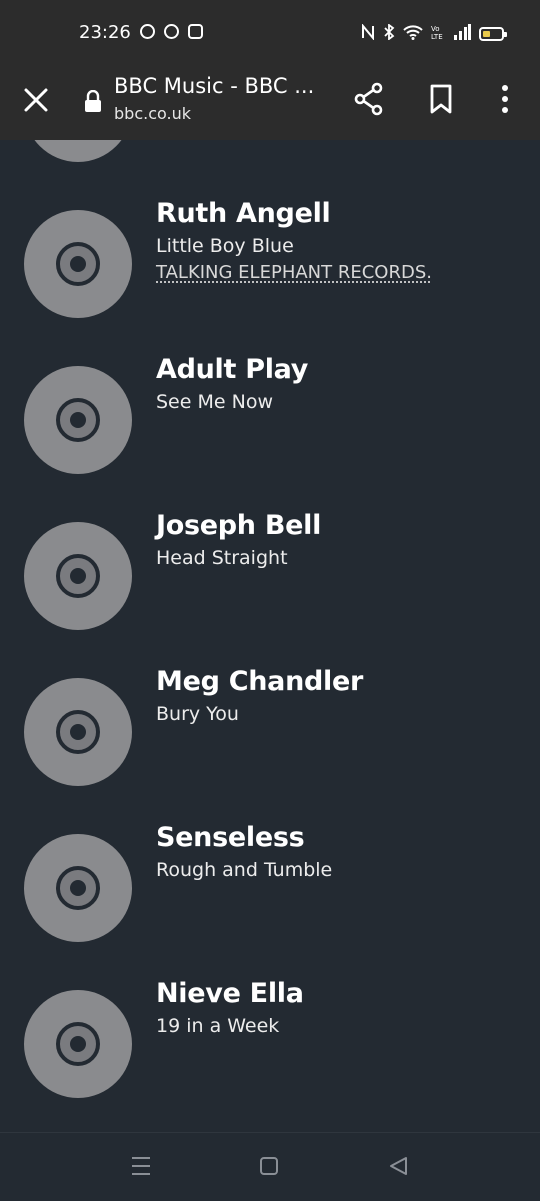 The image size is (540, 1201). I want to click on track-title: Rough and Tumble, so click(244, 870).